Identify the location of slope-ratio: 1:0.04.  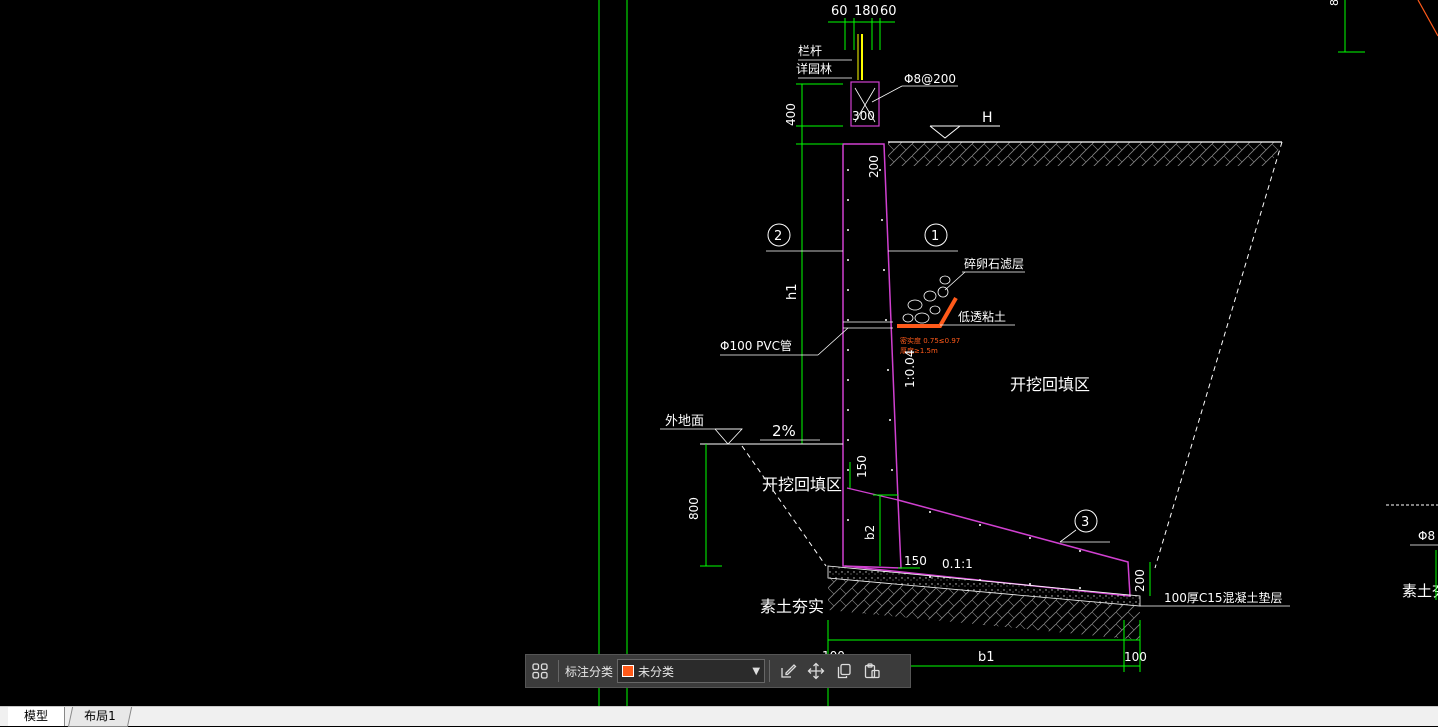
(910, 369).